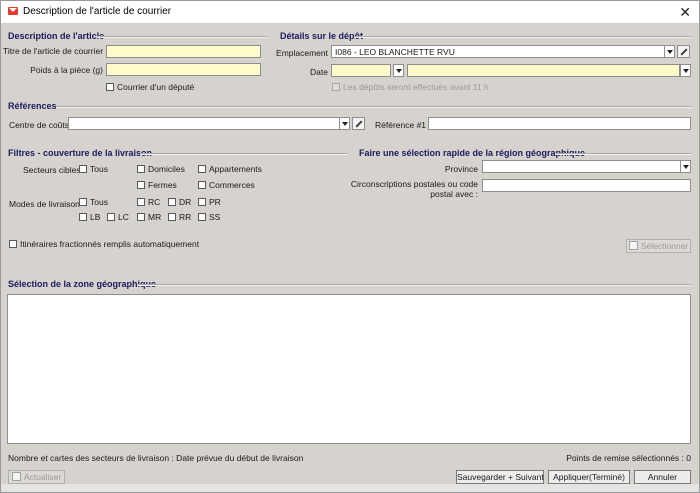 This screenshot has height=493, width=700. Describe the element at coordinates (52, 170) in the screenshot. I see `target-sectors-label: Secteurs cibles` at that location.